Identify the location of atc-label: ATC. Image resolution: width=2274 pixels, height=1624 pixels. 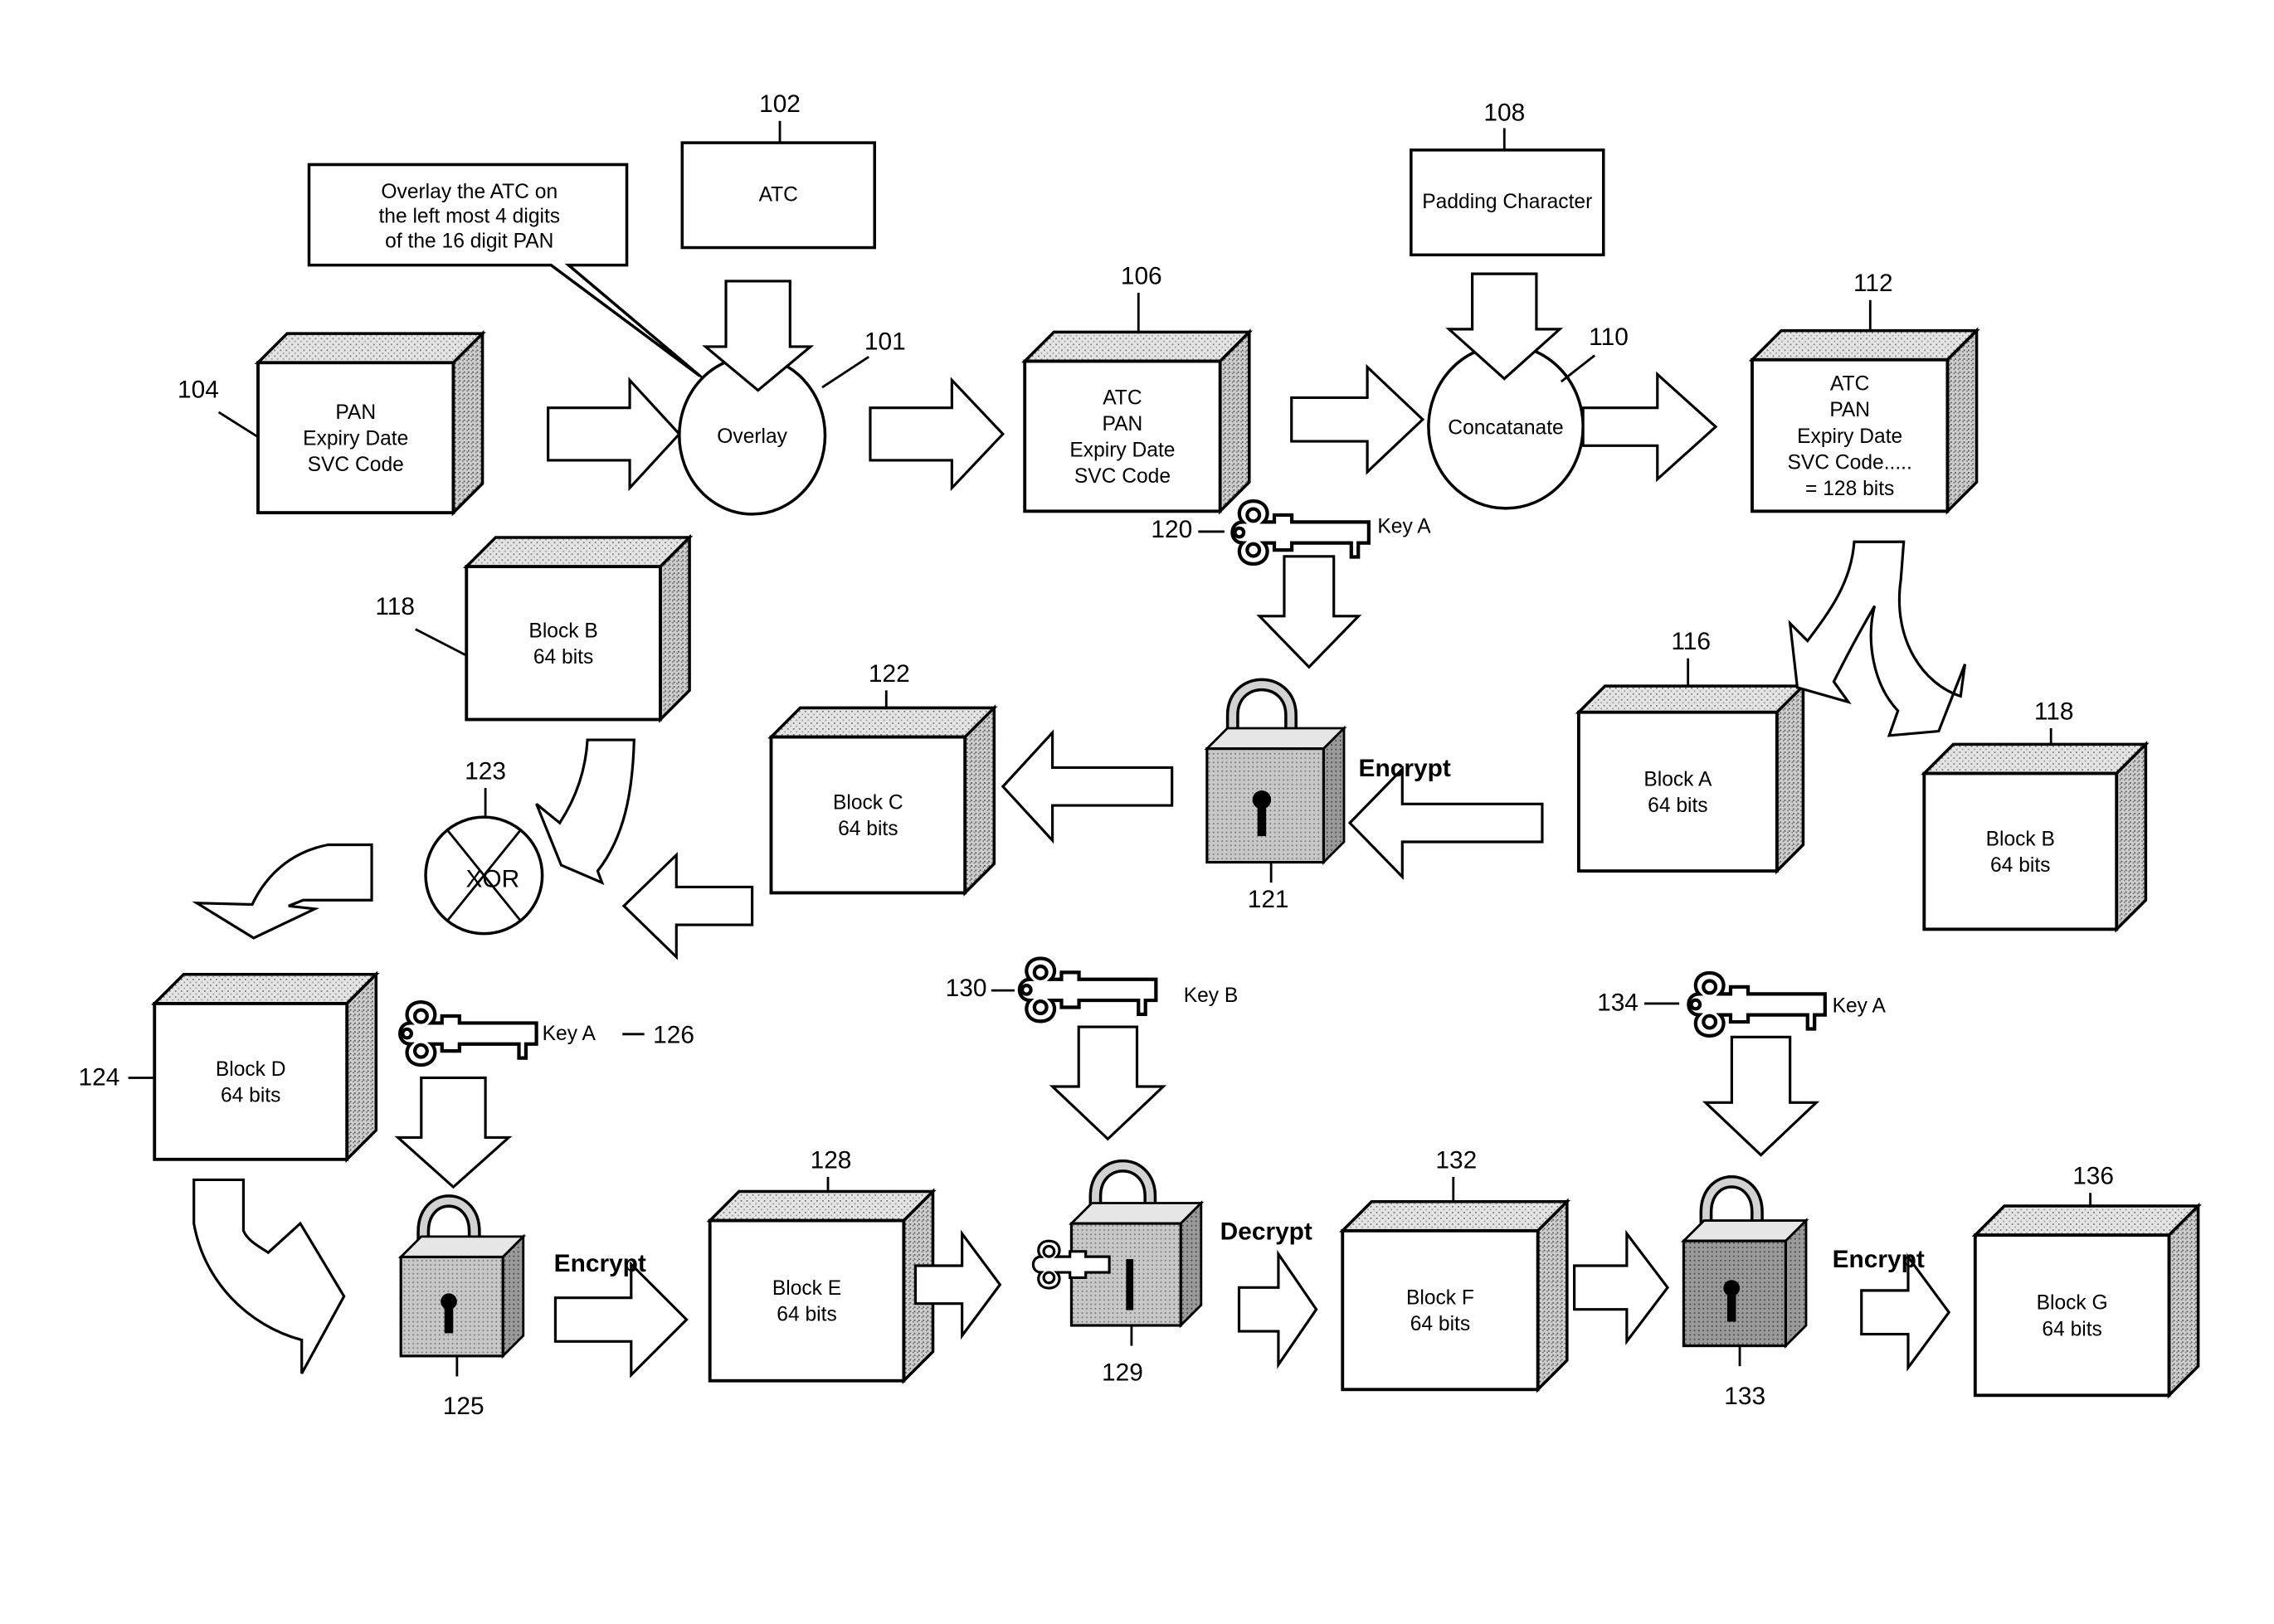
(778, 194).